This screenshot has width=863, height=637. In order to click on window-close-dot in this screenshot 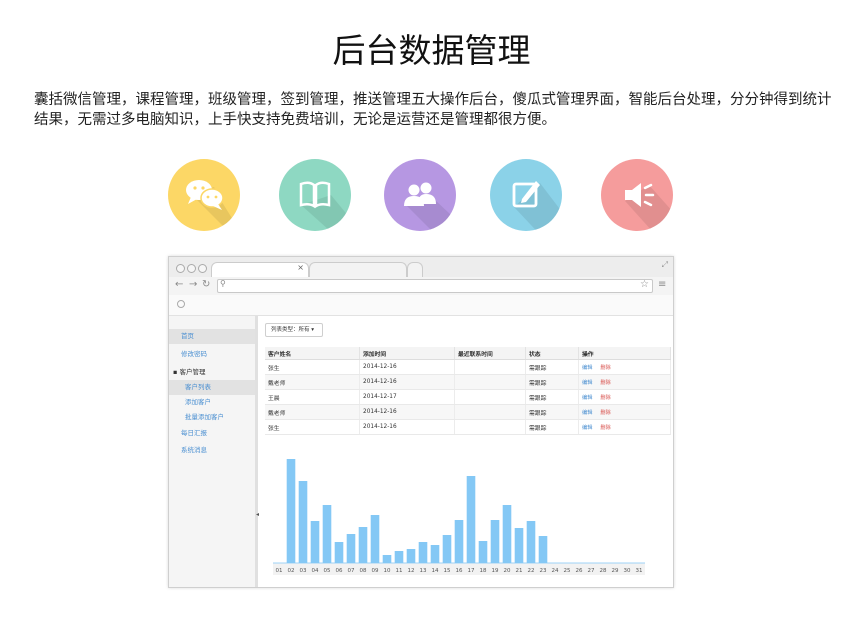, I will do `click(180, 268)`.